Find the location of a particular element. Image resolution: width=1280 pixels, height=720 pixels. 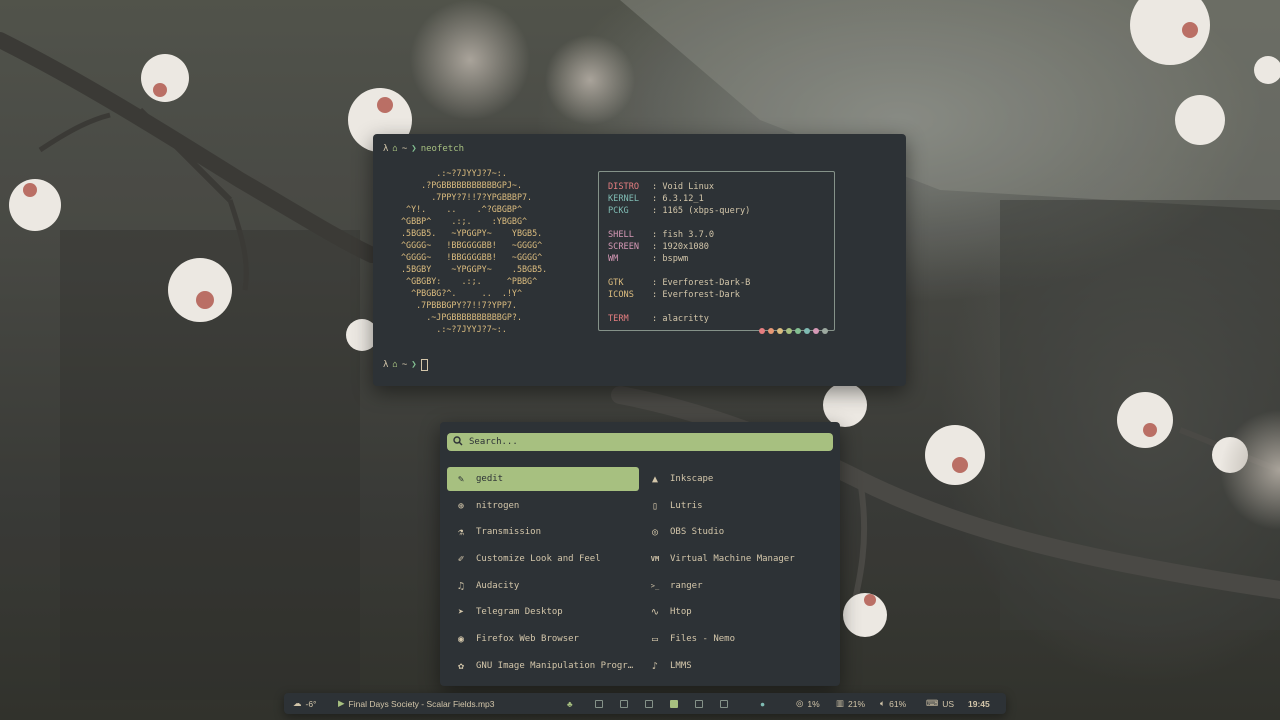

memory-icon: ▥ is located at coordinates (840, 703).